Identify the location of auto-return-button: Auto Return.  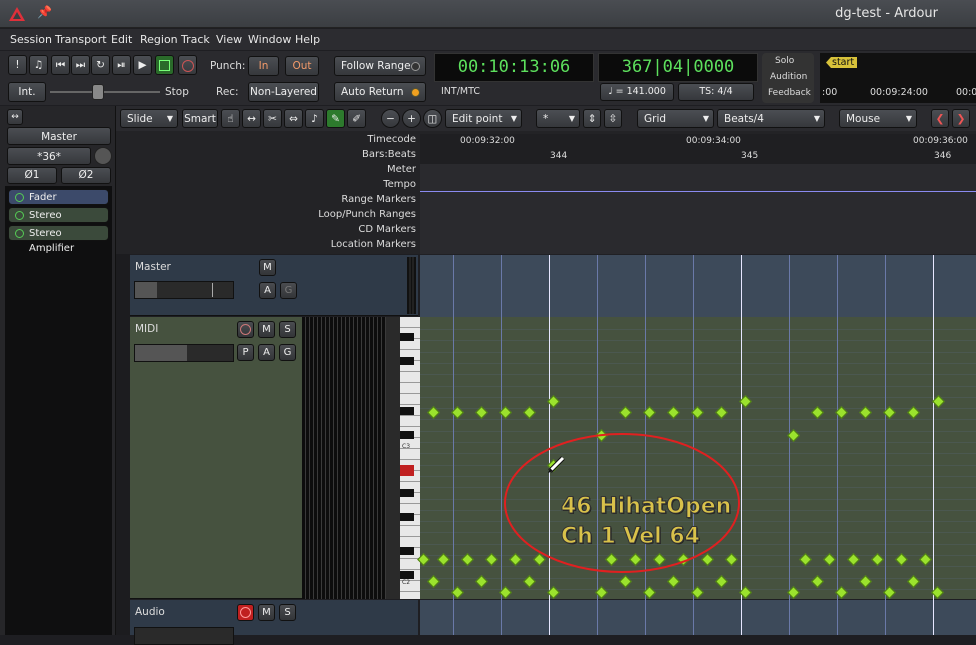
(380, 92).